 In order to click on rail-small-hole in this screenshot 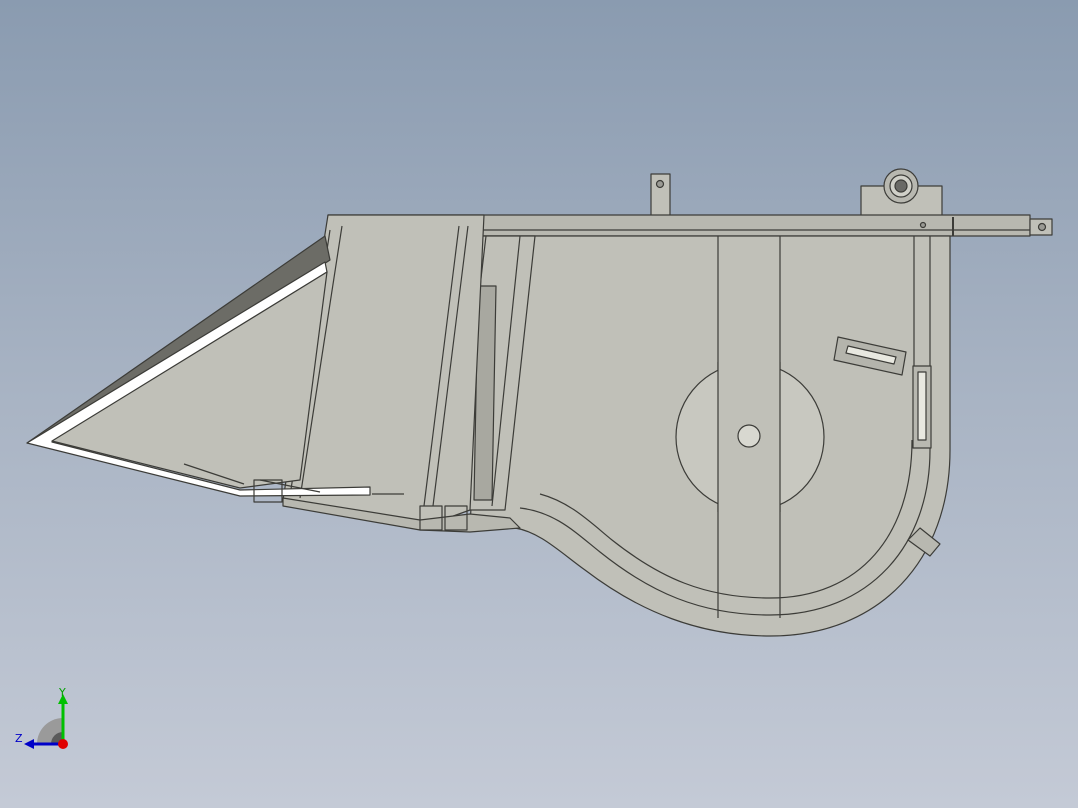, I will do `click(923, 225)`.